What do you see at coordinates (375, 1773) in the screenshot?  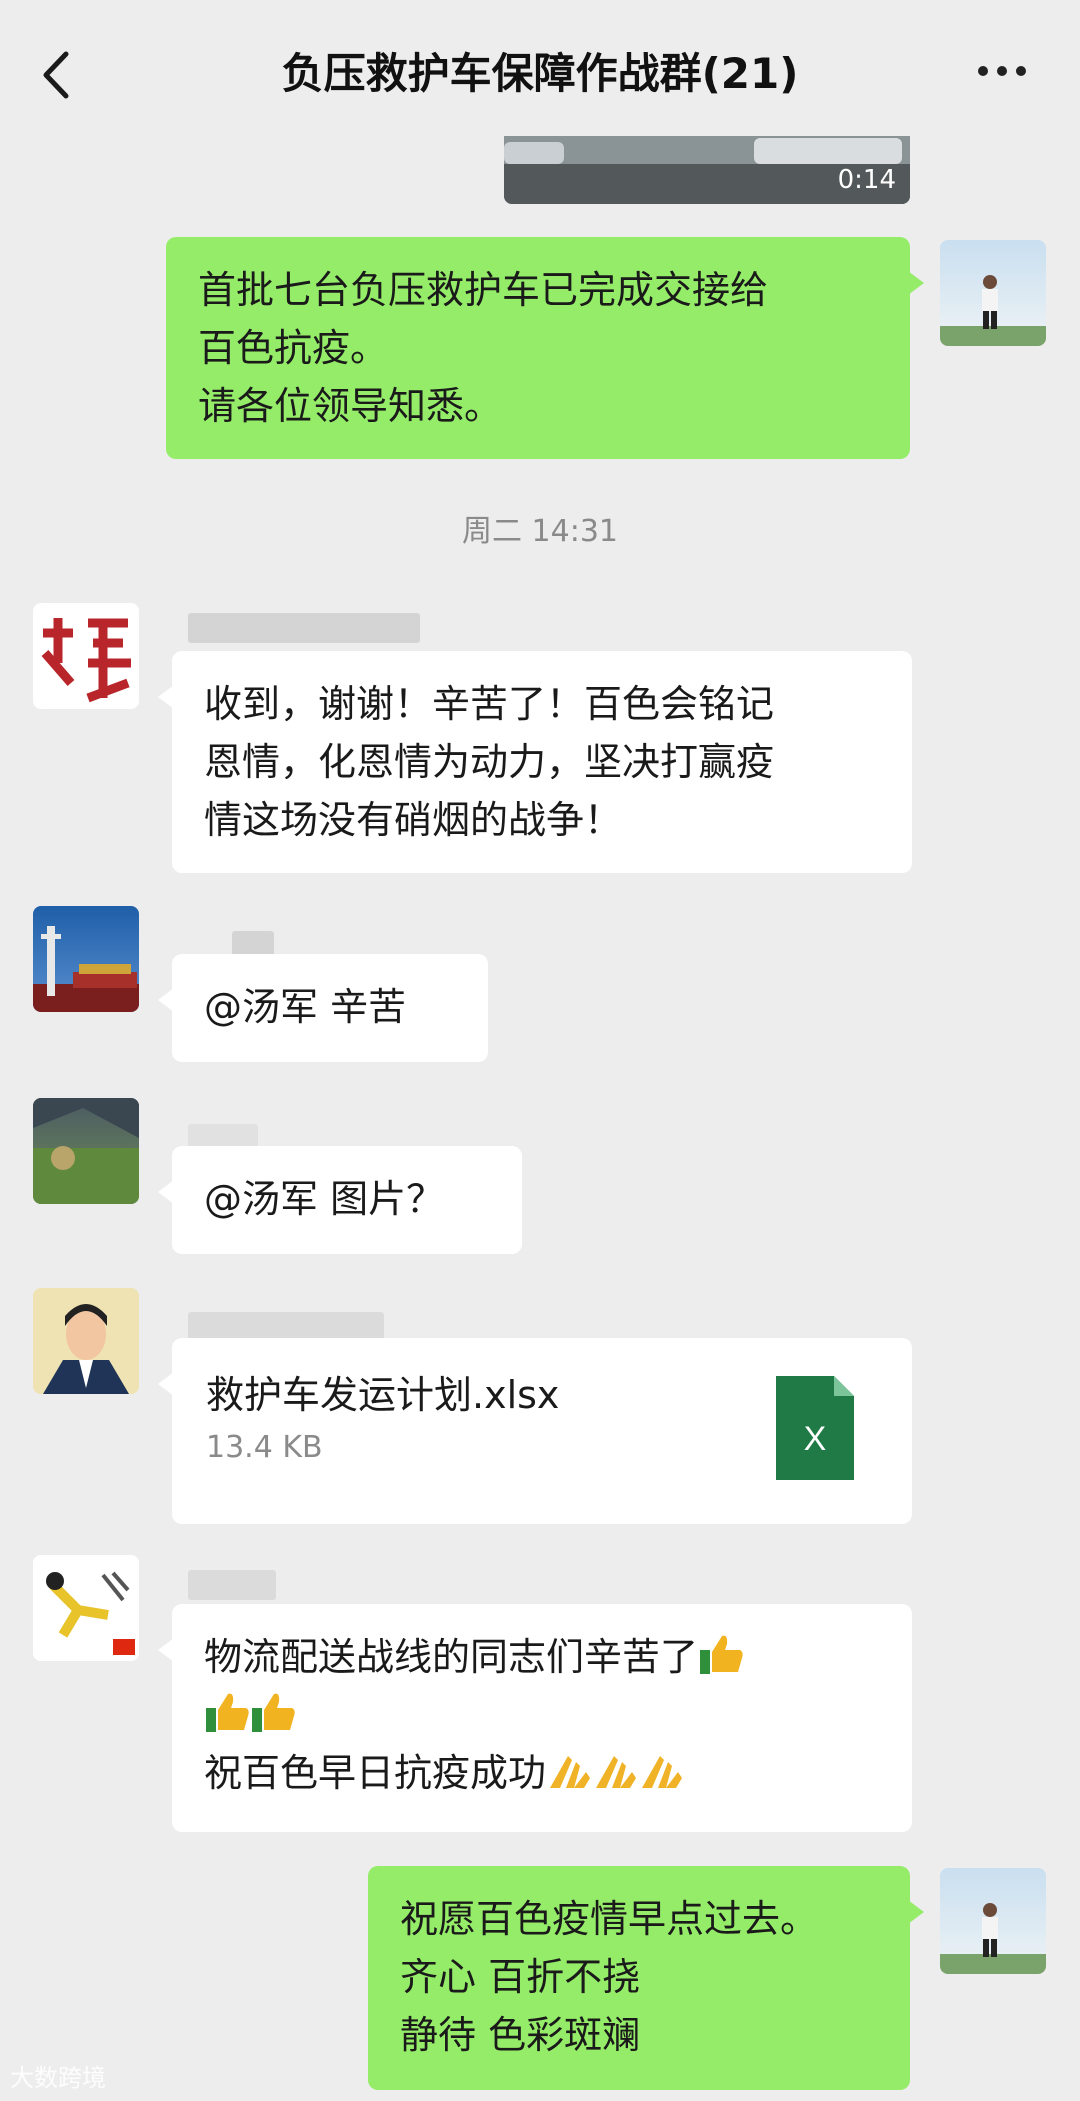 I see `message-line: 祝百色早日抗疫成功` at bounding box center [375, 1773].